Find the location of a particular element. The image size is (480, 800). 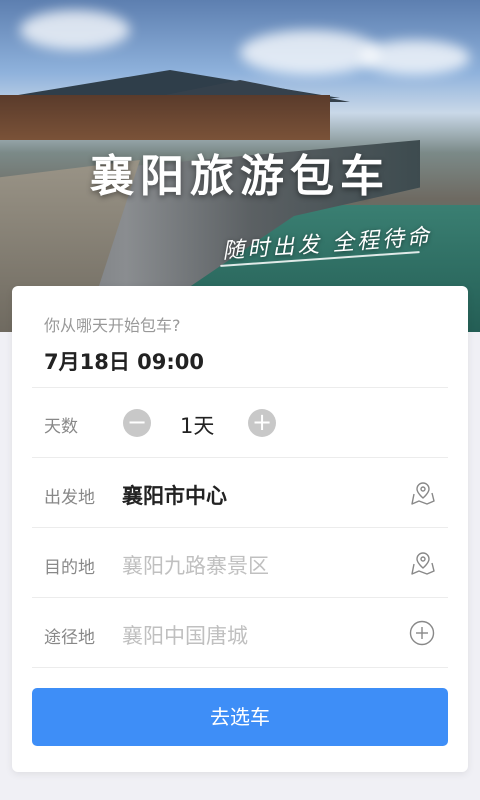

departure-label: 出发地 is located at coordinates (69, 498).